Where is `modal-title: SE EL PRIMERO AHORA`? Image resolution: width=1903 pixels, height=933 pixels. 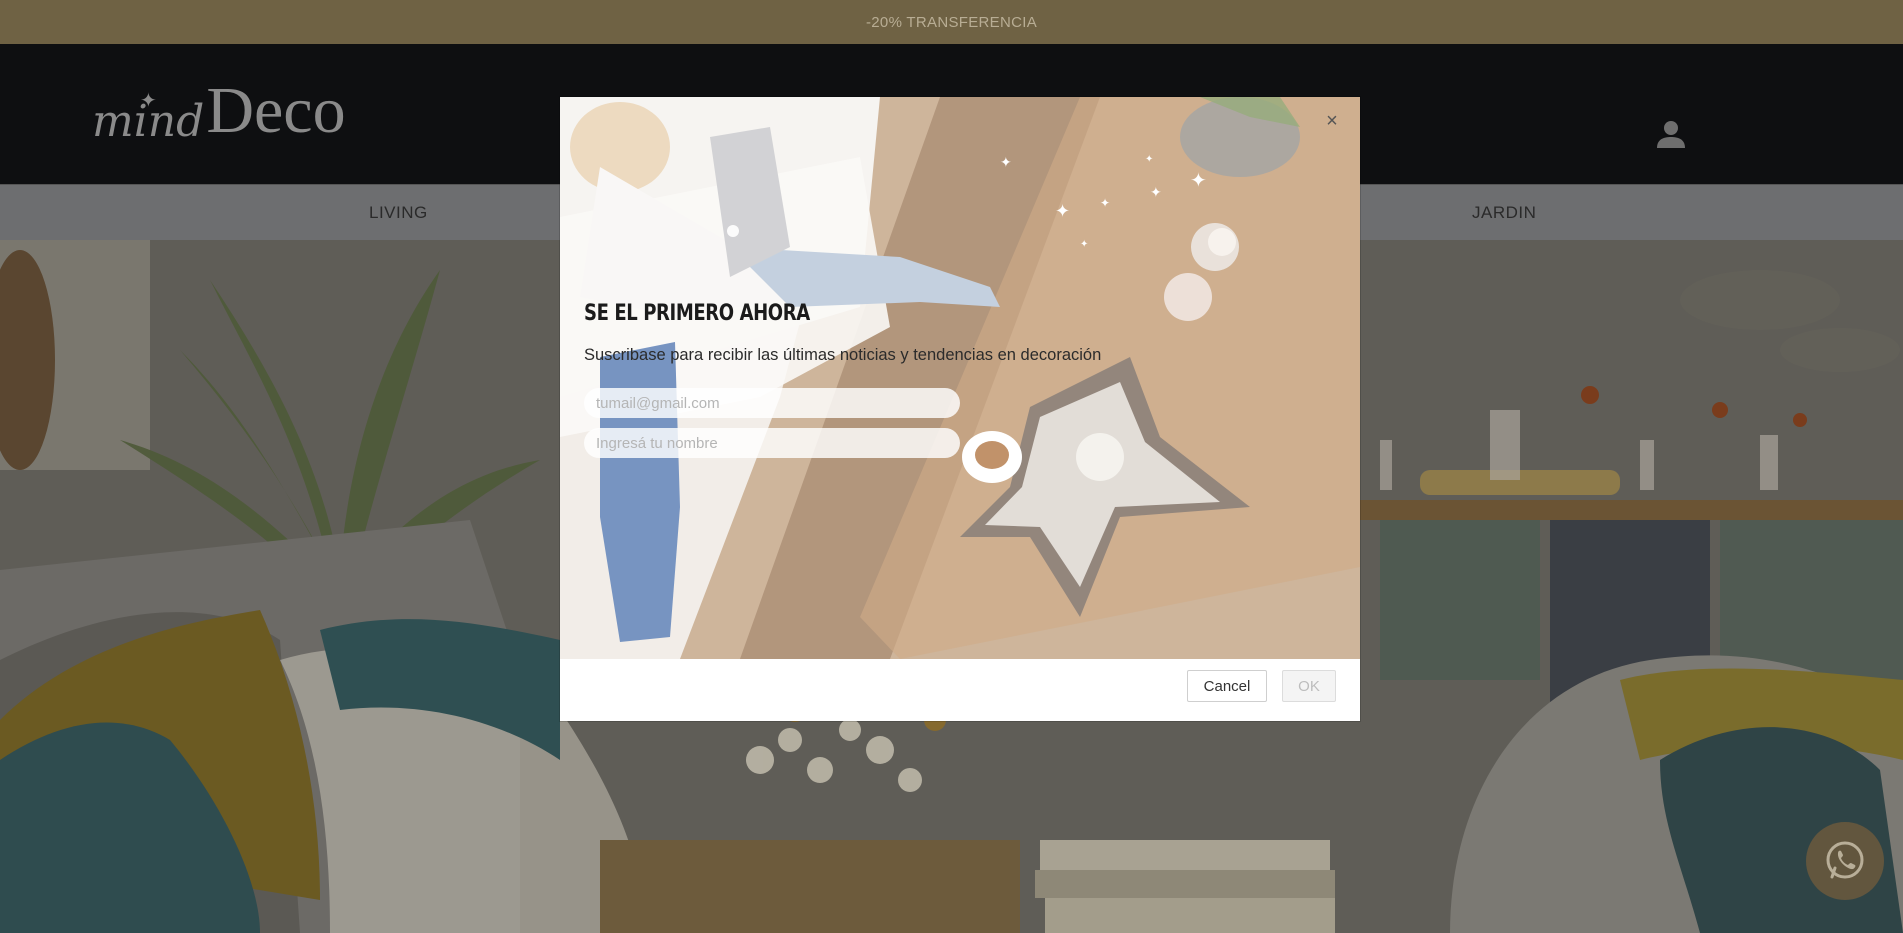
modal-title: SE EL PRIMERO AHORA is located at coordinates (697, 313).